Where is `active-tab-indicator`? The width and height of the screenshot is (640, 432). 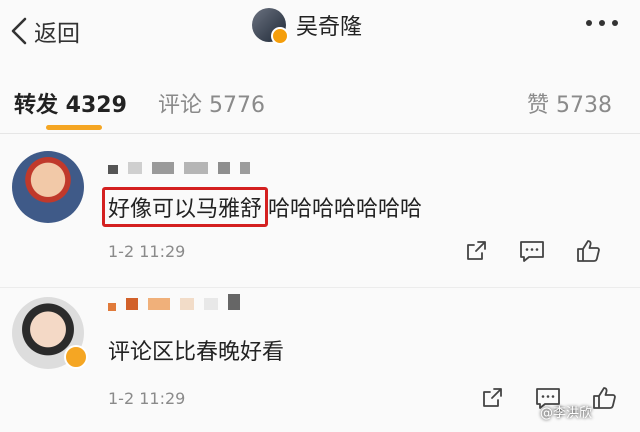 active-tab-indicator is located at coordinates (74, 127).